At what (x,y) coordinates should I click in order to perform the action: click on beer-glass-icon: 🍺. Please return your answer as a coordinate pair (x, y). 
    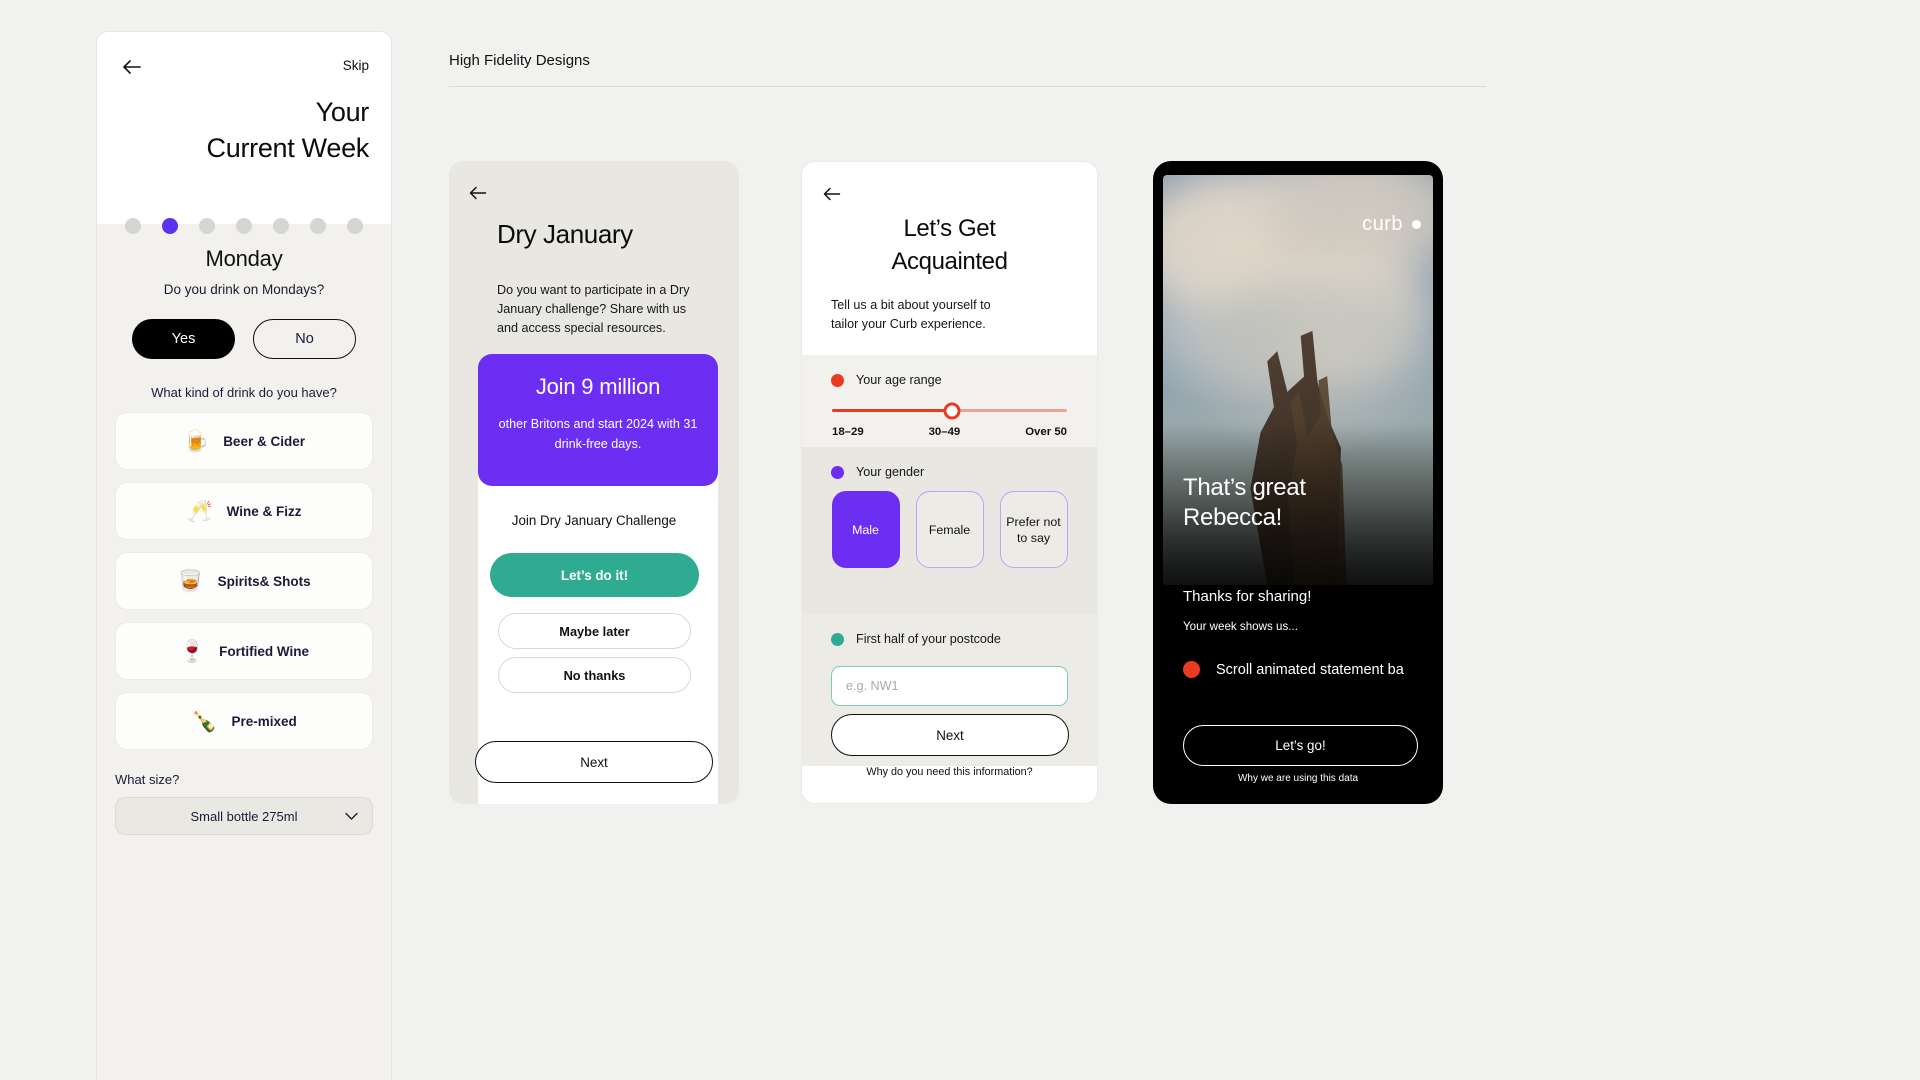
    Looking at the image, I should click on (196, 441).